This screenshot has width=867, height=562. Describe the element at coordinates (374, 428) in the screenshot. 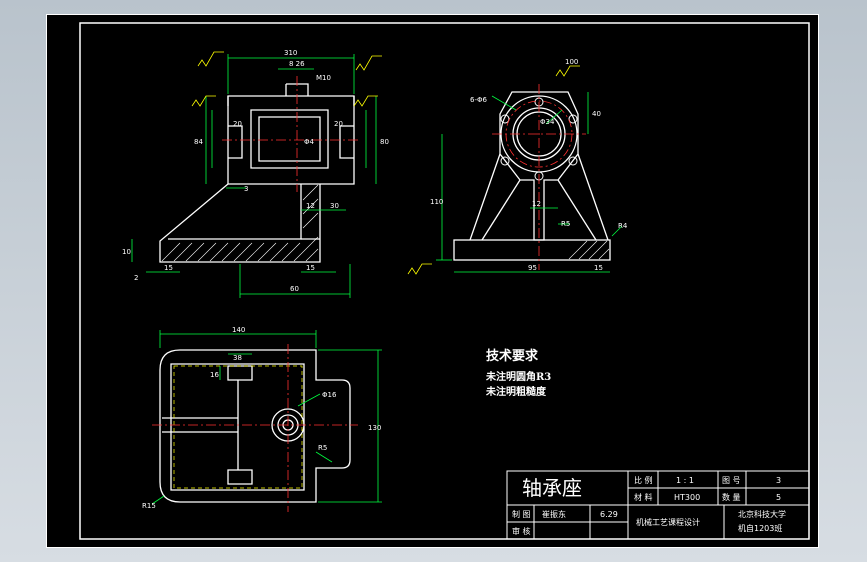

I see `dim-130: 130` at that location.